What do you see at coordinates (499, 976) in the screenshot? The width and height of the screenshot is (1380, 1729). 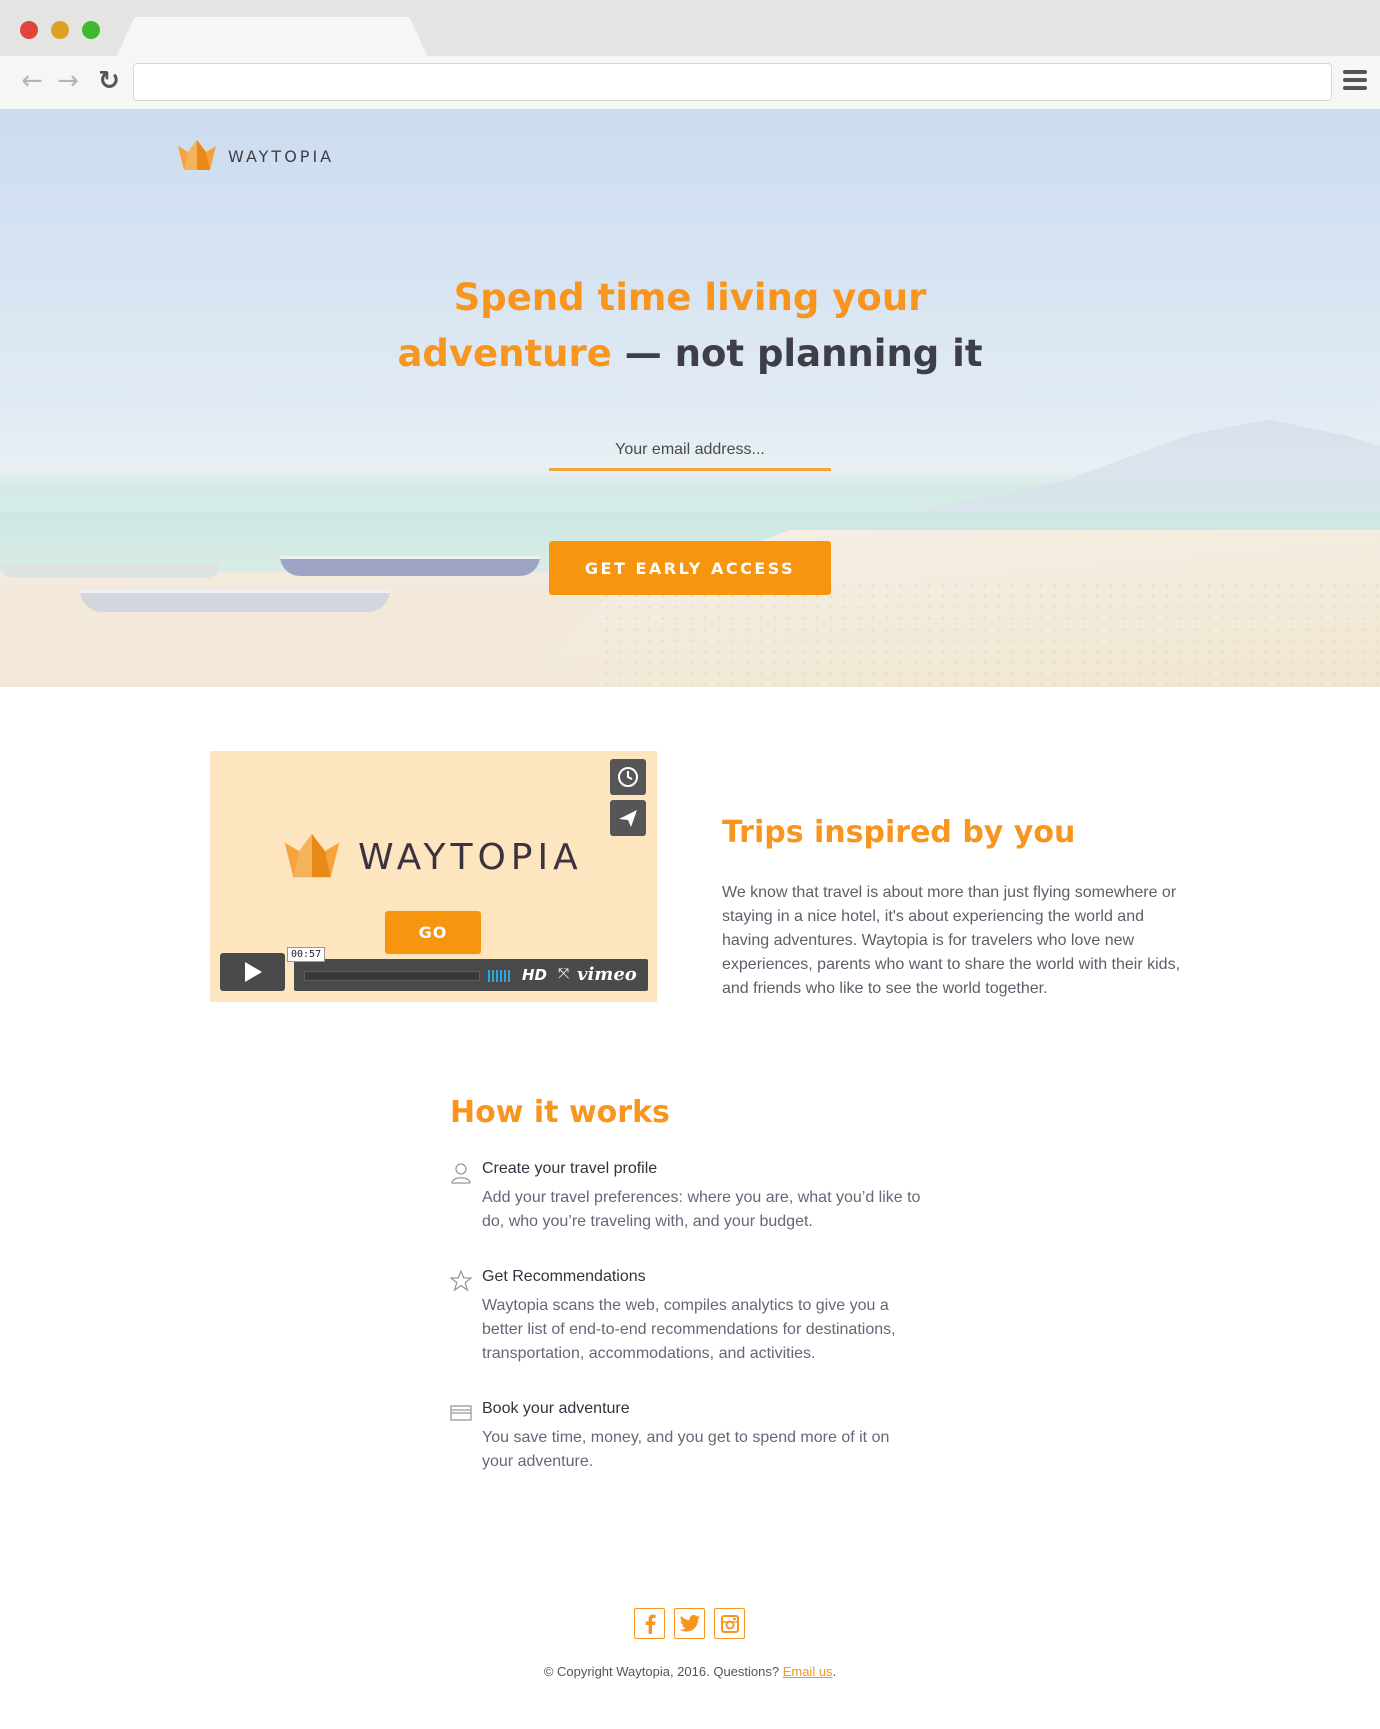 I see `volume-icon` at bounding box center [499, 976].